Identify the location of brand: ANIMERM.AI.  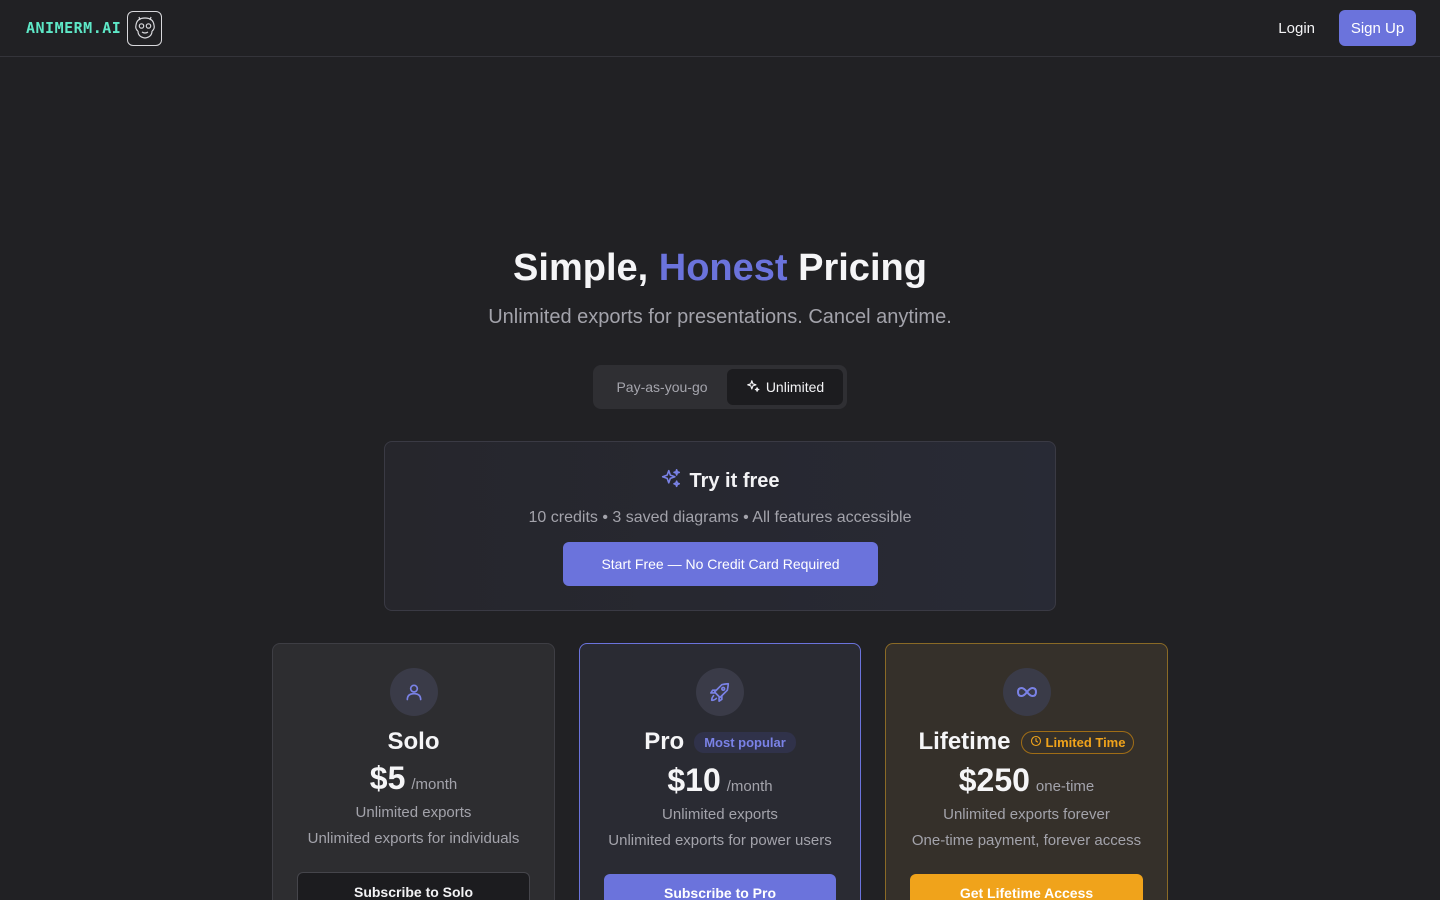
(94, 28).